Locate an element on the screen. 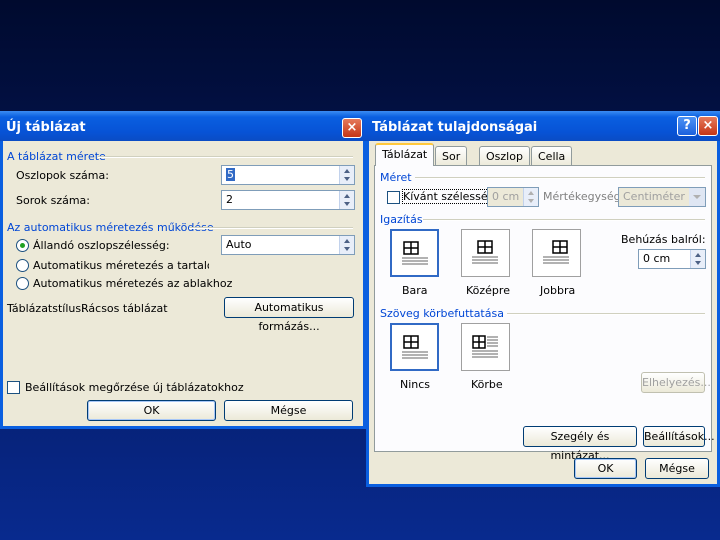 The width and height of the screenshot is (720, 540). tab-column: Oszlop is located at coordinates (504, 156).